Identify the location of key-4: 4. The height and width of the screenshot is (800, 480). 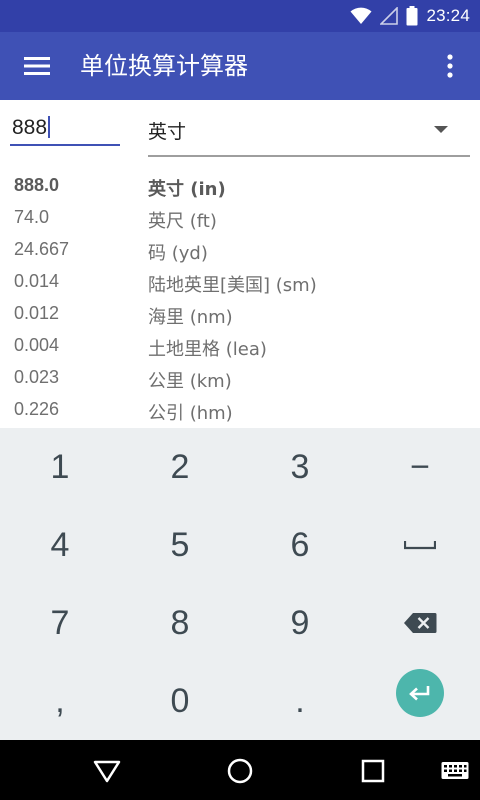
(60, 545).